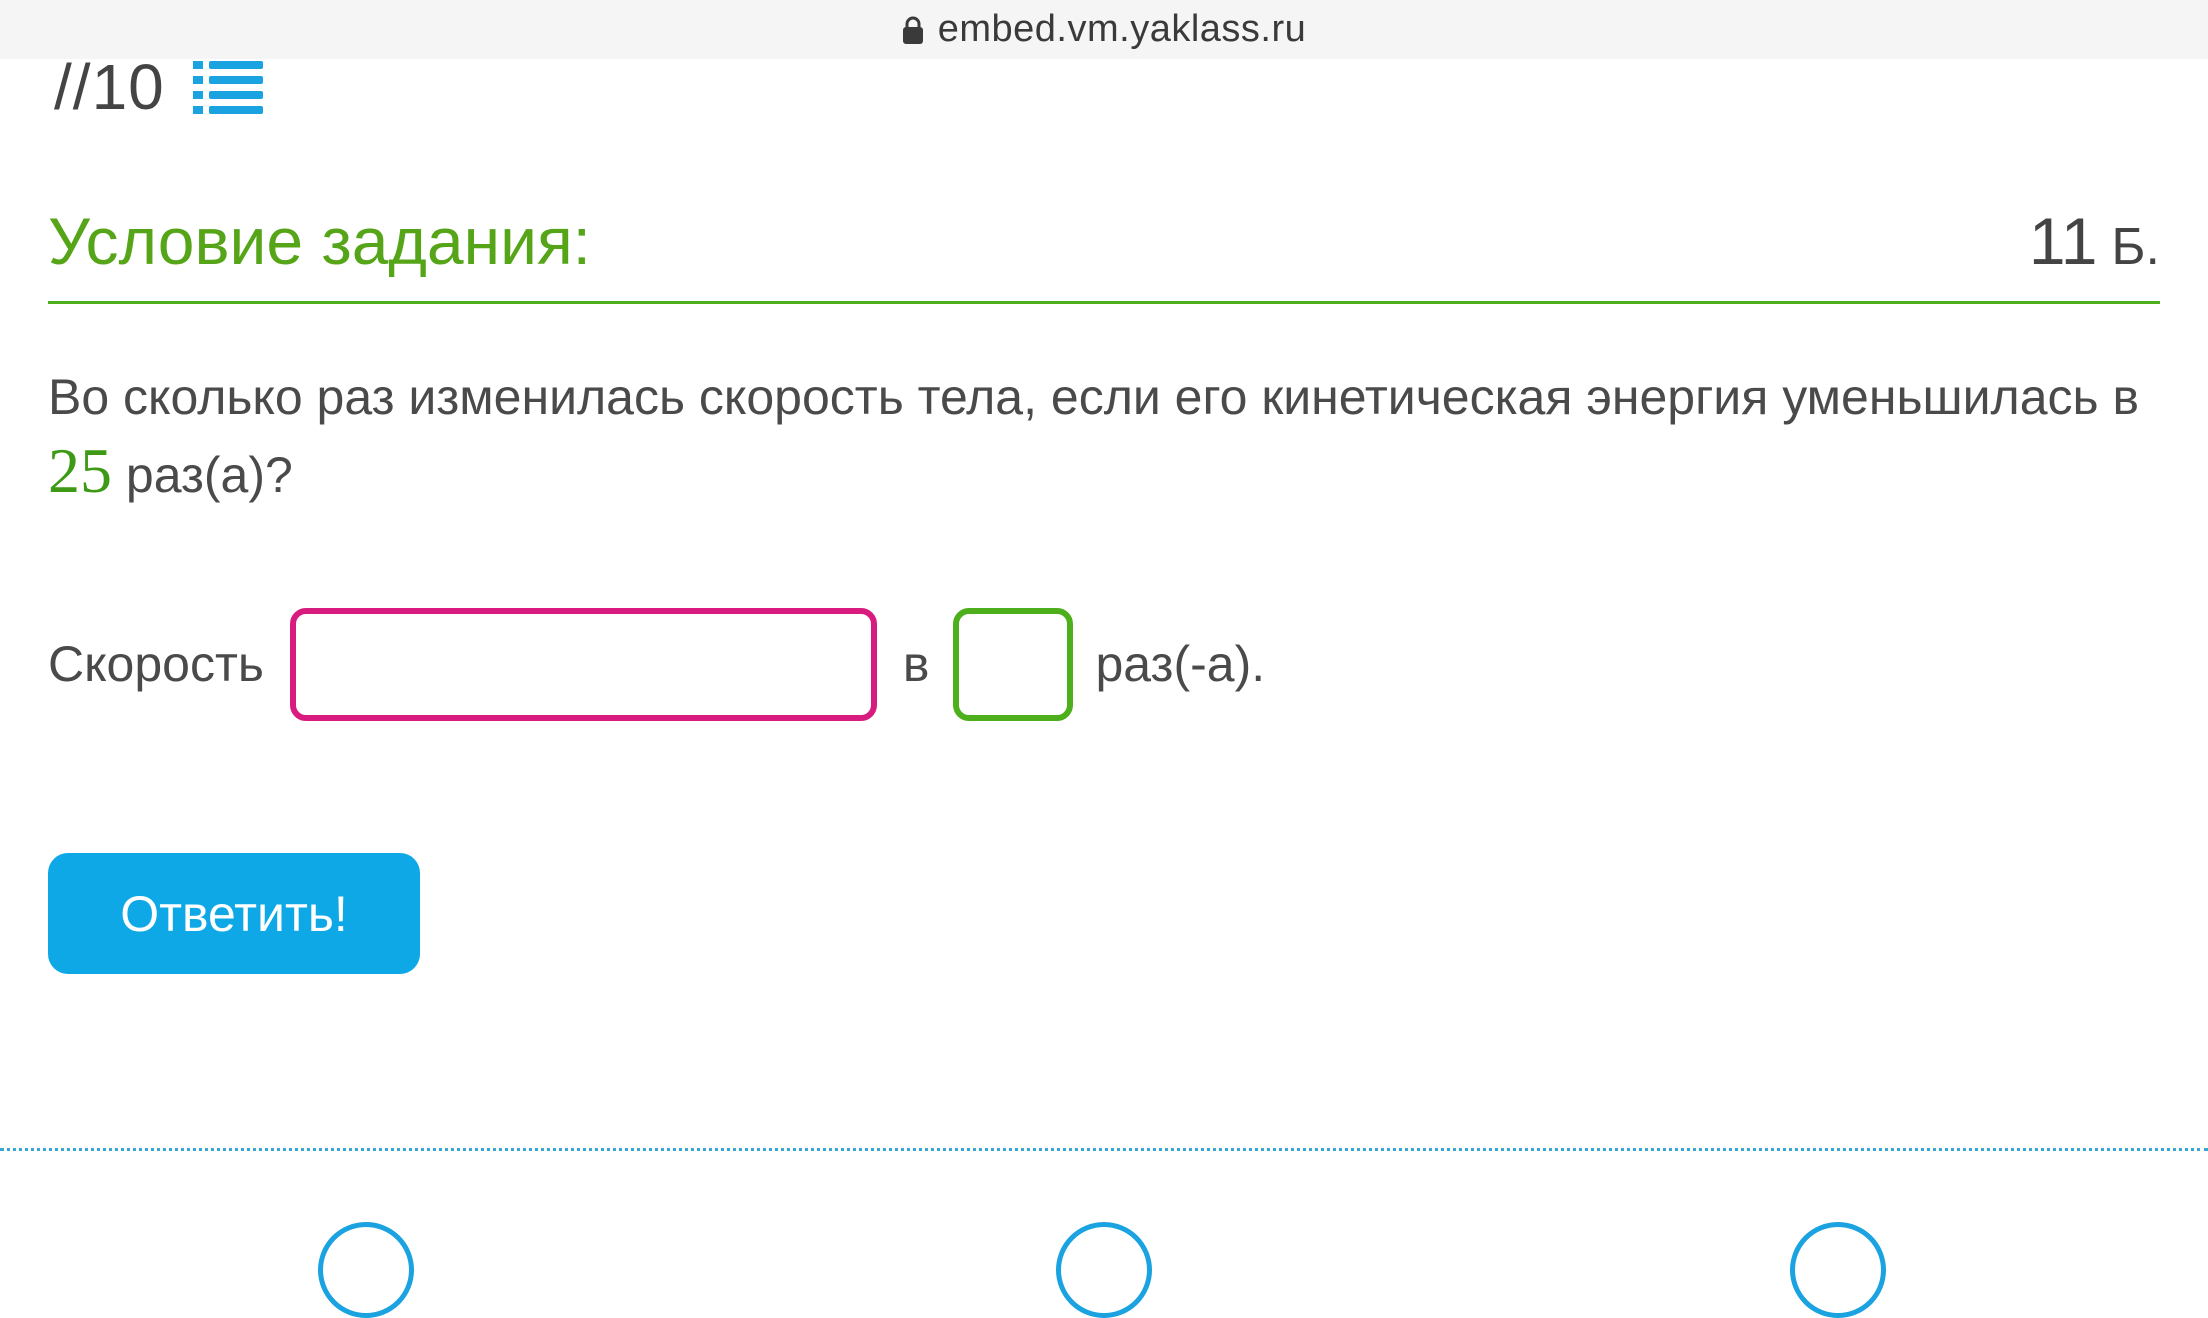  I want to click on task-header: Условие задания: 11 Б., so click(1104, 252).